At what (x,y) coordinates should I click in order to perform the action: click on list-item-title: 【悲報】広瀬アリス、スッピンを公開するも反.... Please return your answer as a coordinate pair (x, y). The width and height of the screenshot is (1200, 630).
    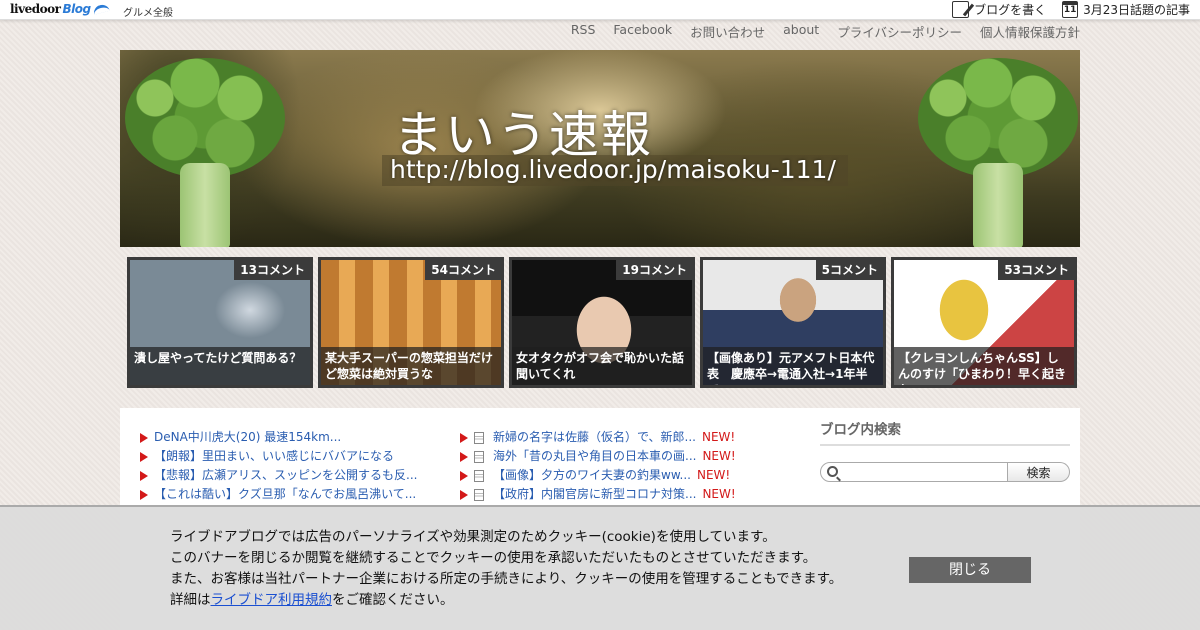
    Looking at the image, I should click on (286, 475).